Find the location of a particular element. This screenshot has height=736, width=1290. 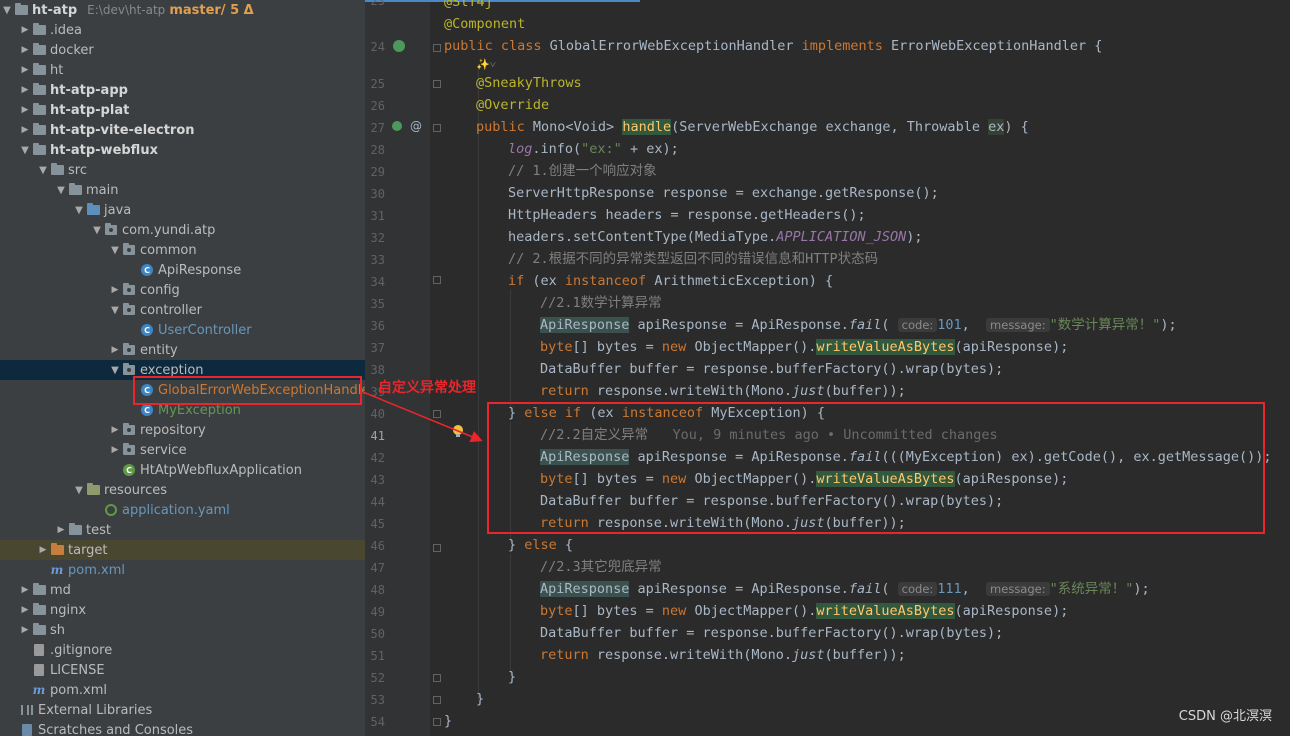

tree-item: ▶ ht-atp-app is located at coordinates (182, 90).